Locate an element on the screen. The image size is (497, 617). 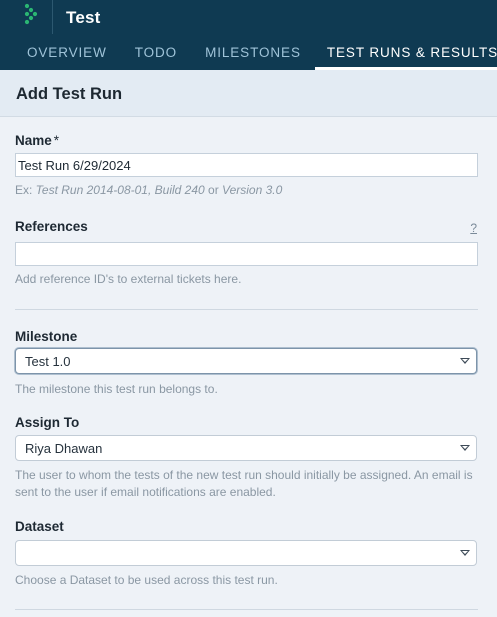
name-input is located at coordinates (246, 165).